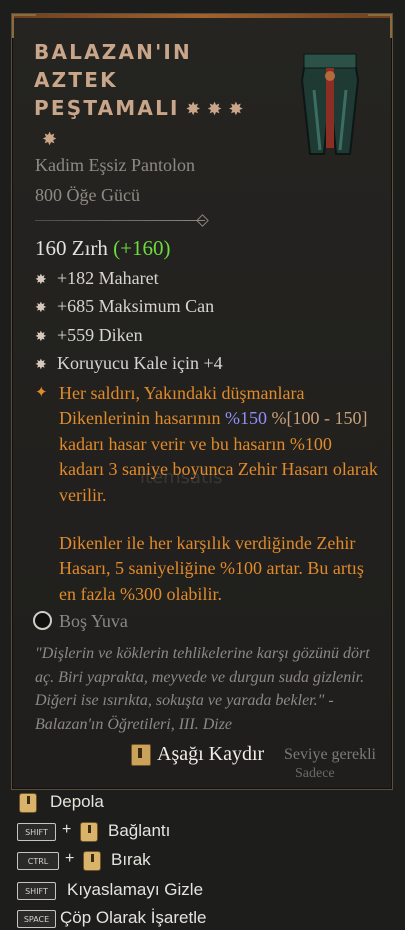 The width and height of the screenshot is (405, 930). Describe the element at coordinates (315, 773) in the screenshot. I see `class-restriction: Sadece` at that location.